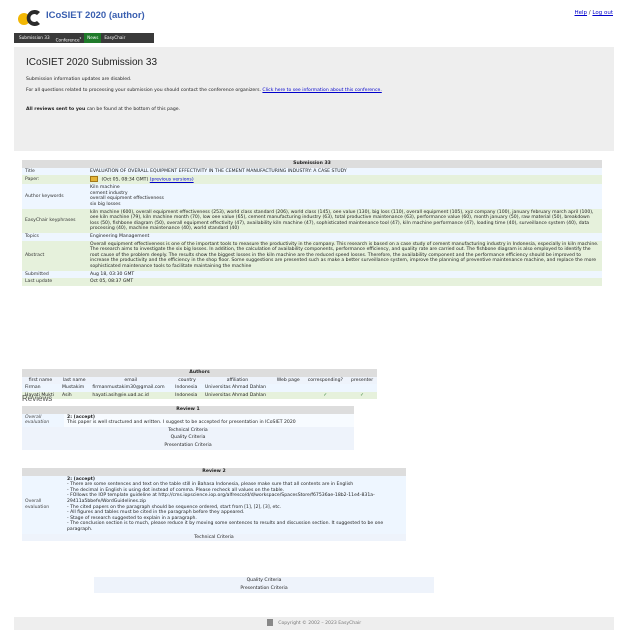  What do you see at coordinates (80, 38) in the screenshot?
I see `dropdown-icon: ▾` at bounding box center [80, 38].